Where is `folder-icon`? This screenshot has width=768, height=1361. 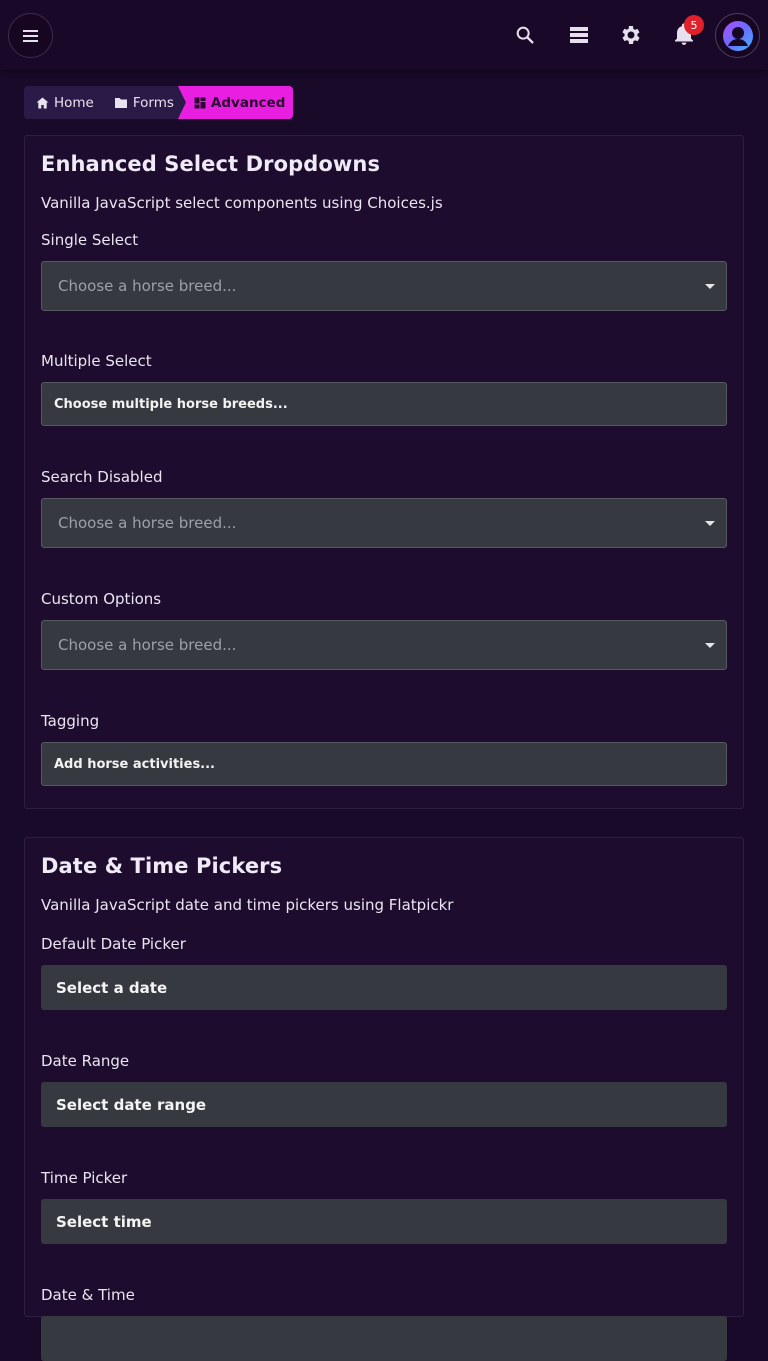 folder-icon is located at coordinates (120, 102).